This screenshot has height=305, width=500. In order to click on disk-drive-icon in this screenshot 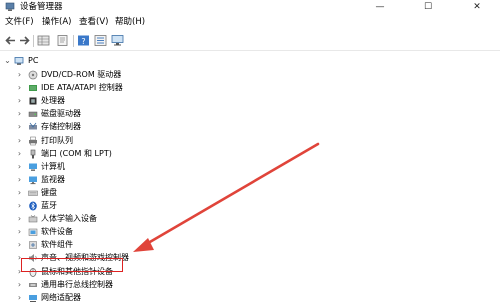, I will do `click(33, 115)`.